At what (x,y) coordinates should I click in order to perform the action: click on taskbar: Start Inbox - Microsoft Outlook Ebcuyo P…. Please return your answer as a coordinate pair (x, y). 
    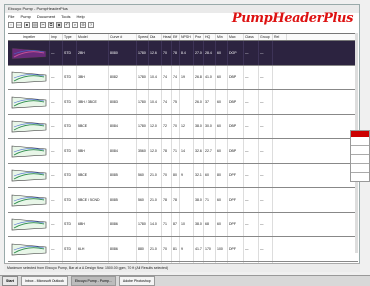
    Looking at the image, I should click on (185, 280).